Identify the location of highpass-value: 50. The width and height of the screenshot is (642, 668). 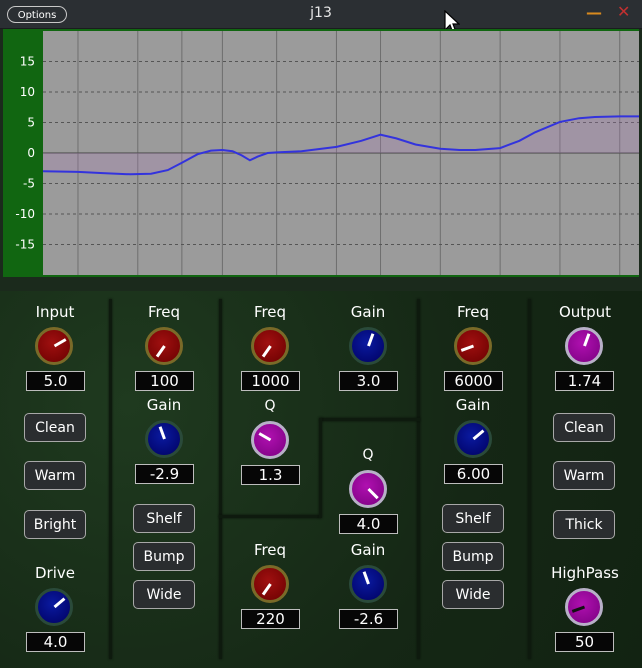
(584, 642).